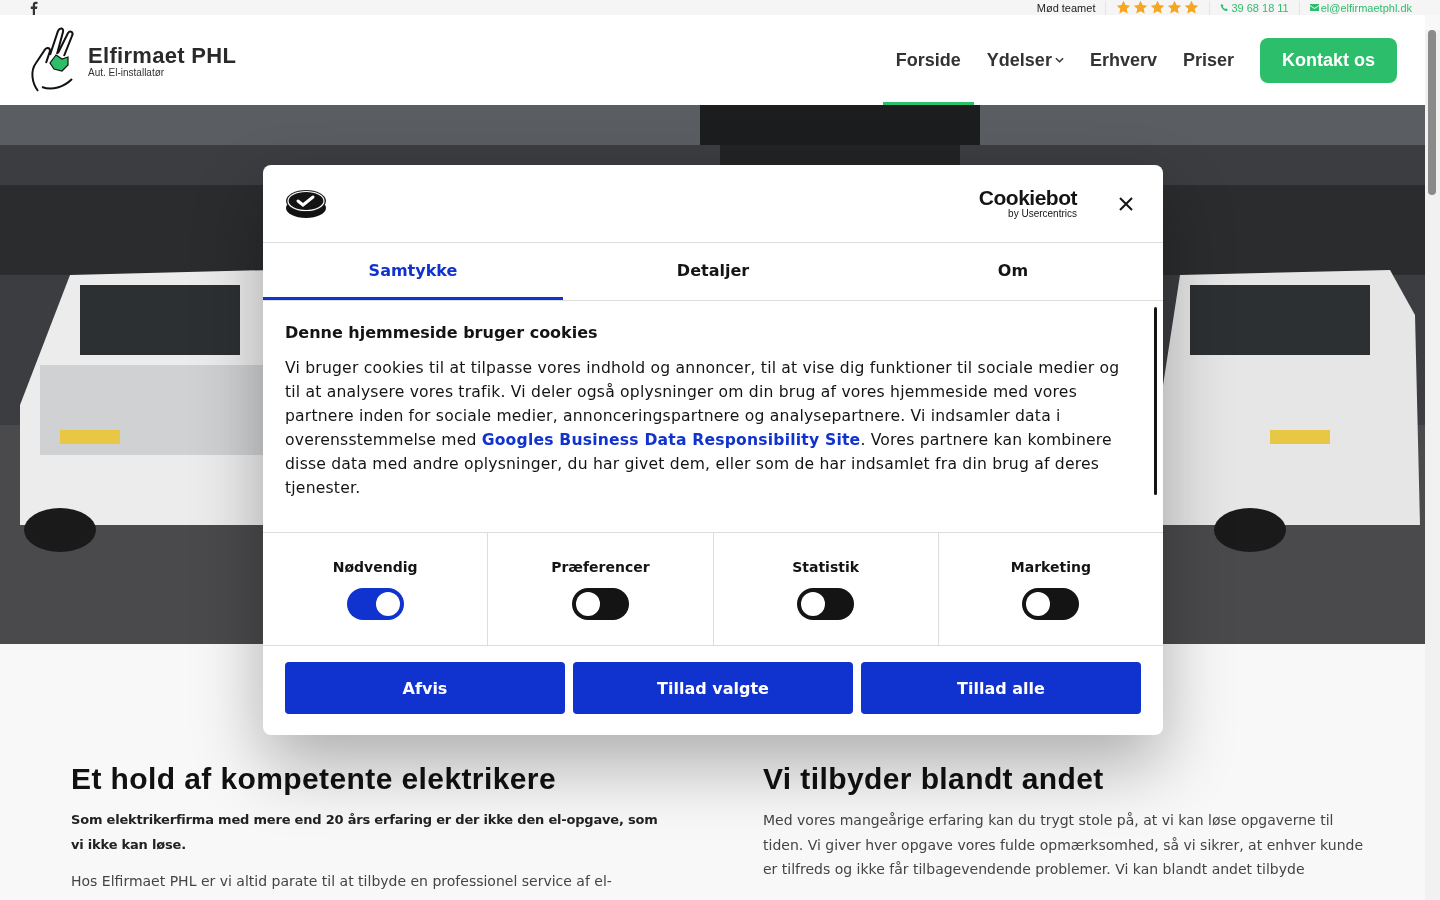 This screenshot has width=1440, height=900. Describe the element at coordinates (342, 881) in the screenshot. I see `section-paragraph: Hos Elfirmaet PHL er vi altid parate til at tilbyde en professionel service af el-` at that location.